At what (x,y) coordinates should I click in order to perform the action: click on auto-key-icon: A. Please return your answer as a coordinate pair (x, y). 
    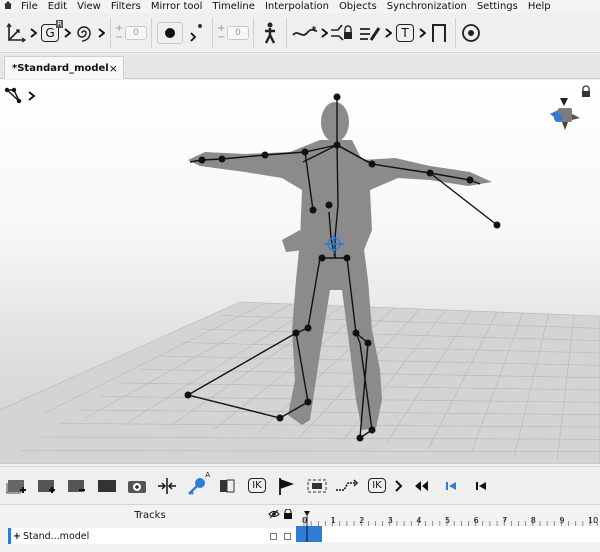
    Looking at the image, I should click on (197, 486).